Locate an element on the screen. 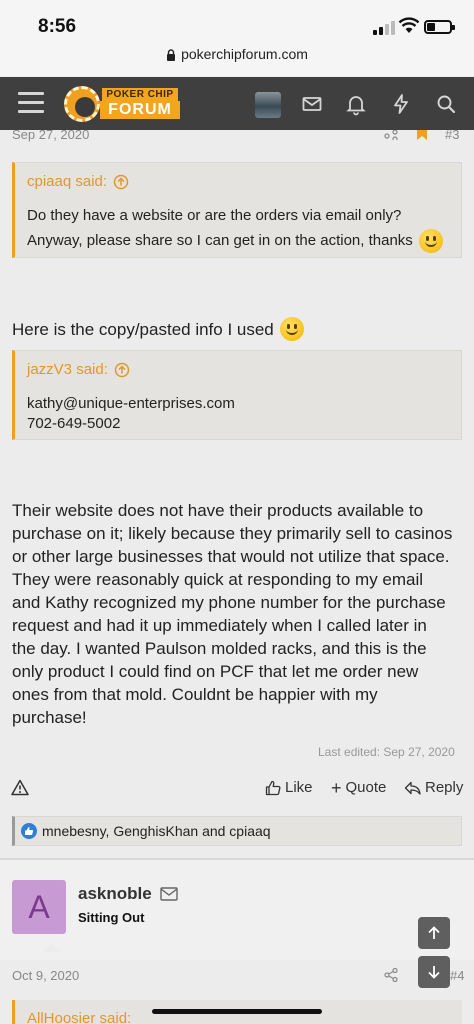  post-actions: Like + Quote Reply is located at coordinates (237, 788).